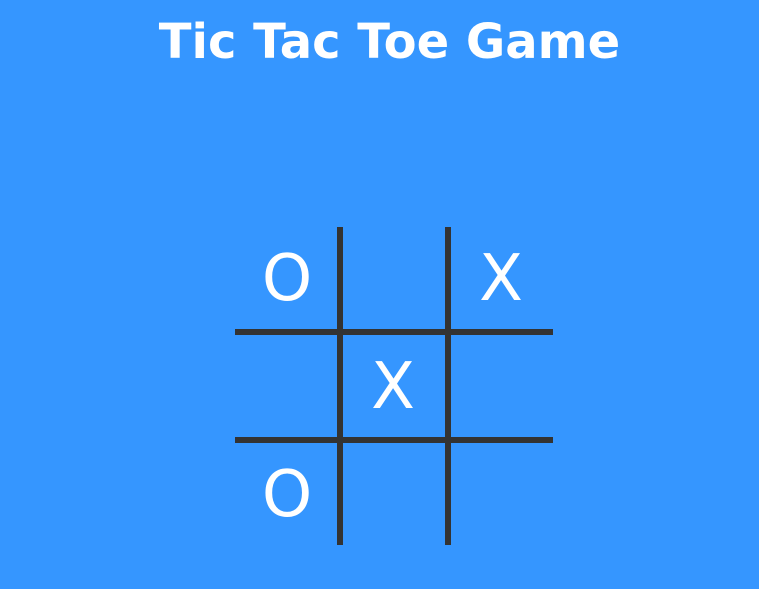  Describe the element at coordinates (501, 279) in the screenshot. I see `board-cell-top-right: X` at that location.